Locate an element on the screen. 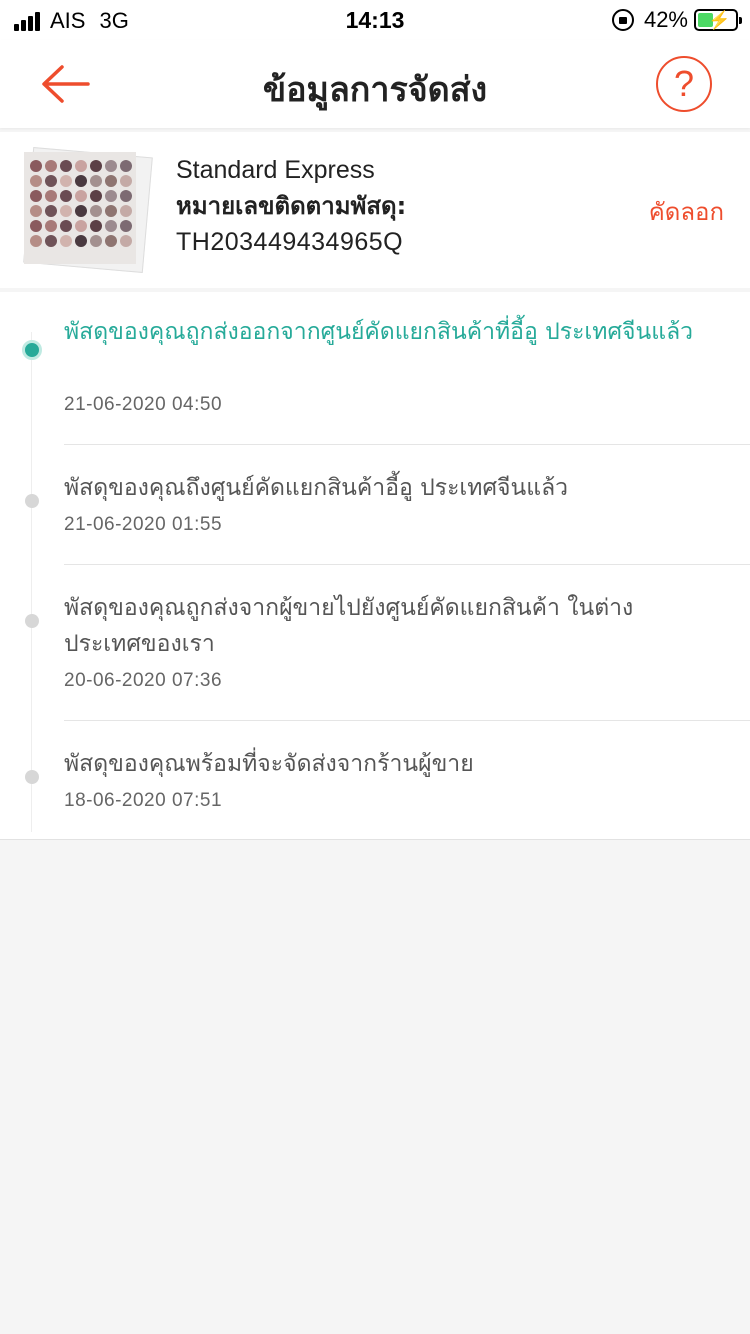 The image size is (750, 1334). event-date: 18-06-2020 07:51 is located at coordinates (143, 800).